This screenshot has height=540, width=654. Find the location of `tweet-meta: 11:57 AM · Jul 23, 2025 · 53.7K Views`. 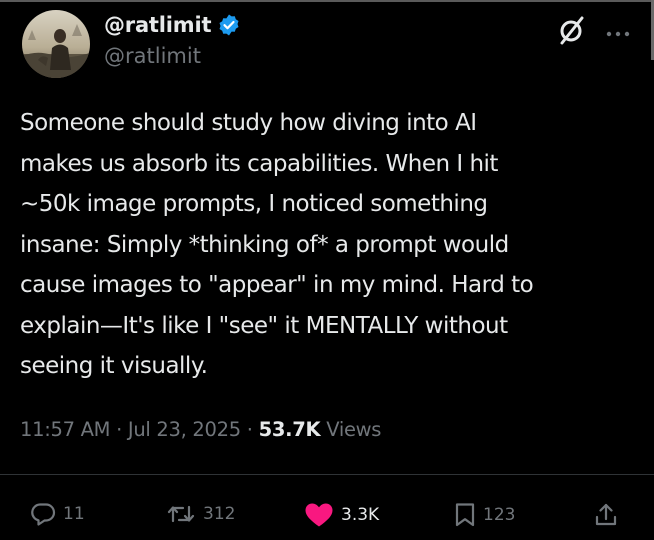

tweet-meta: 11:57 AM · Jul 23, 2025 · 53.7K Views is located at coordinates (200, 429).